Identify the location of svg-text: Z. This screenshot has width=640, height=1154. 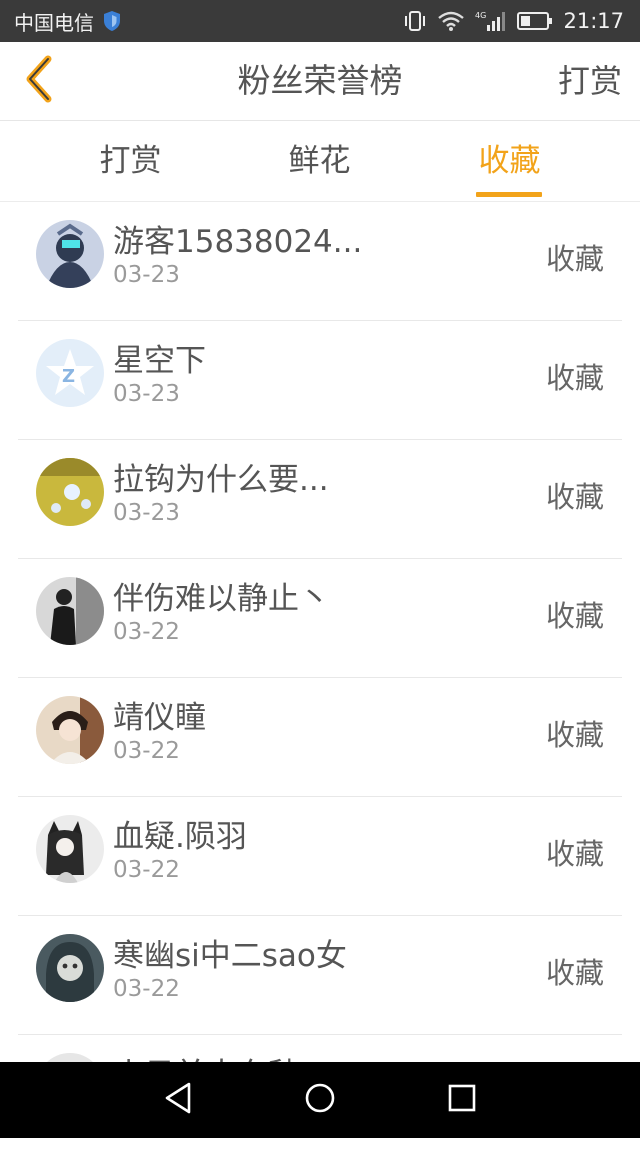
(68, 376).